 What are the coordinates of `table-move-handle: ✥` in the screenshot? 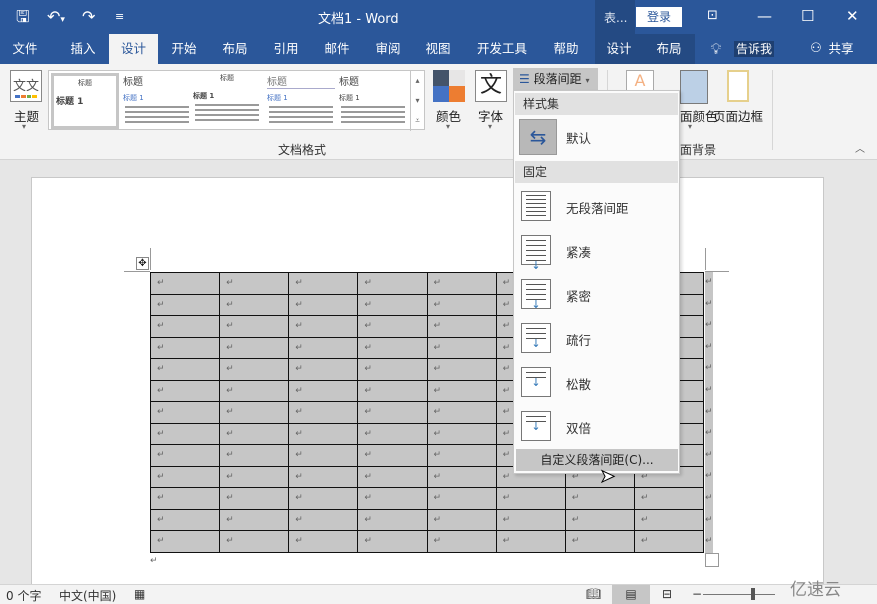 It's located at (142, 263).